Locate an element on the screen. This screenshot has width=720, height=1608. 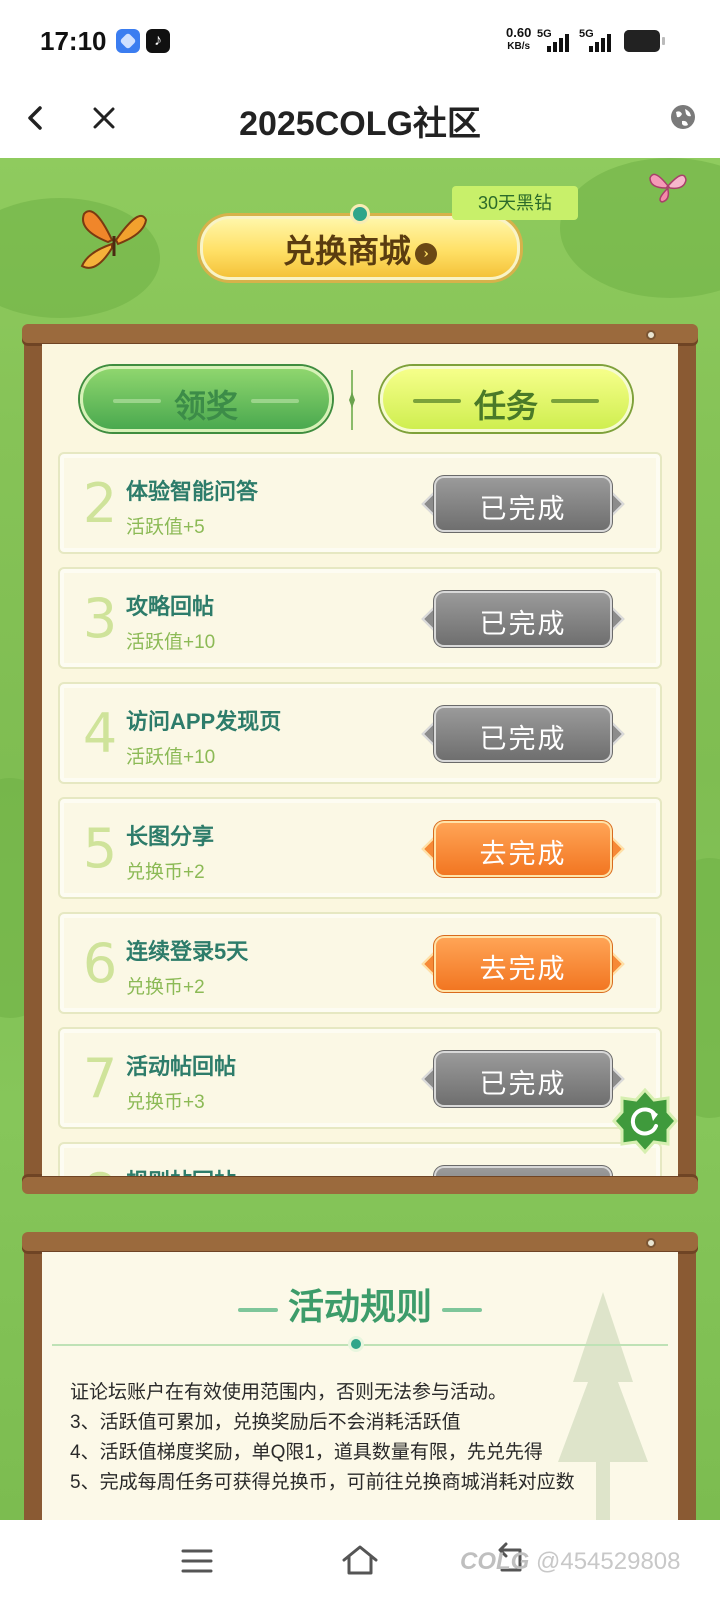
task-reward: 活跃值+5 is located at coordinates (165, 527).